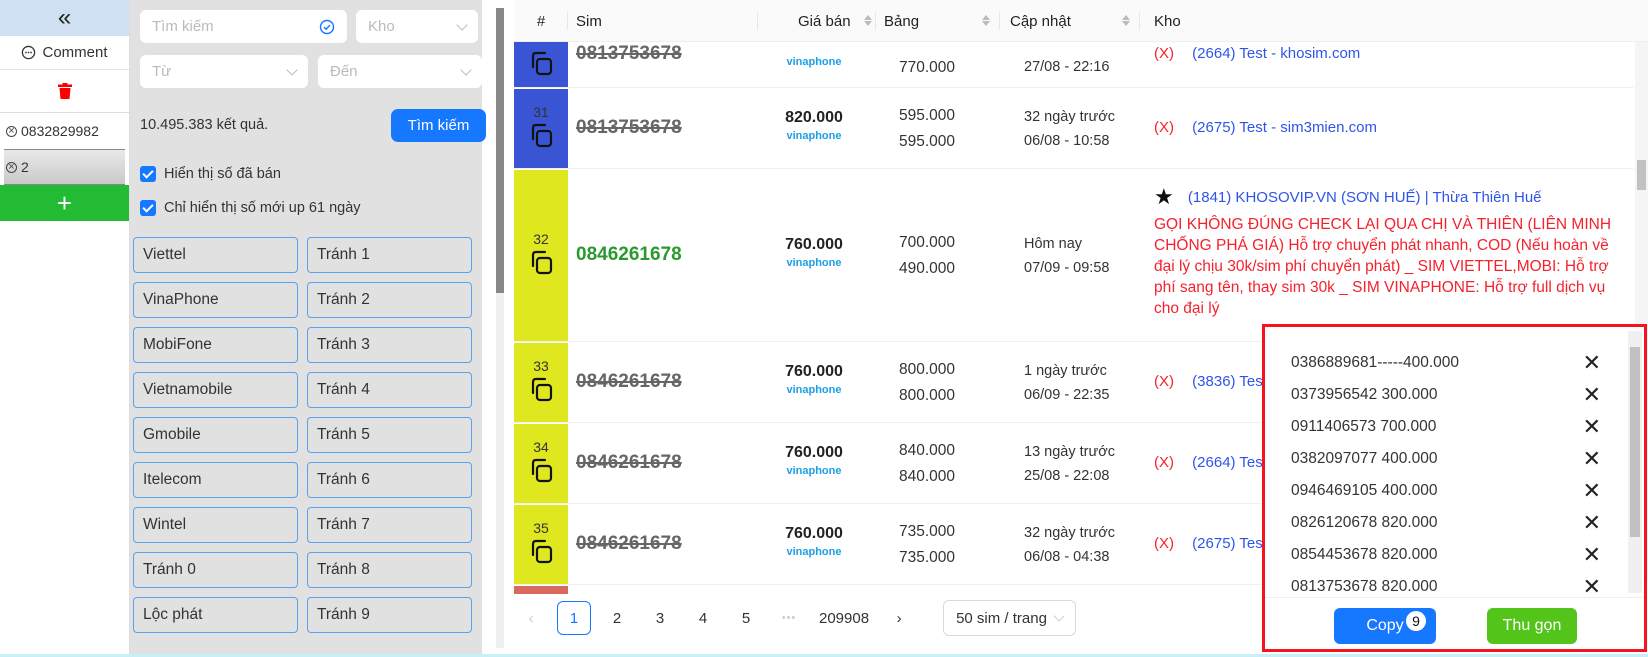  I want to click on carrier-filter-button: Viettel, so click(215, 255).